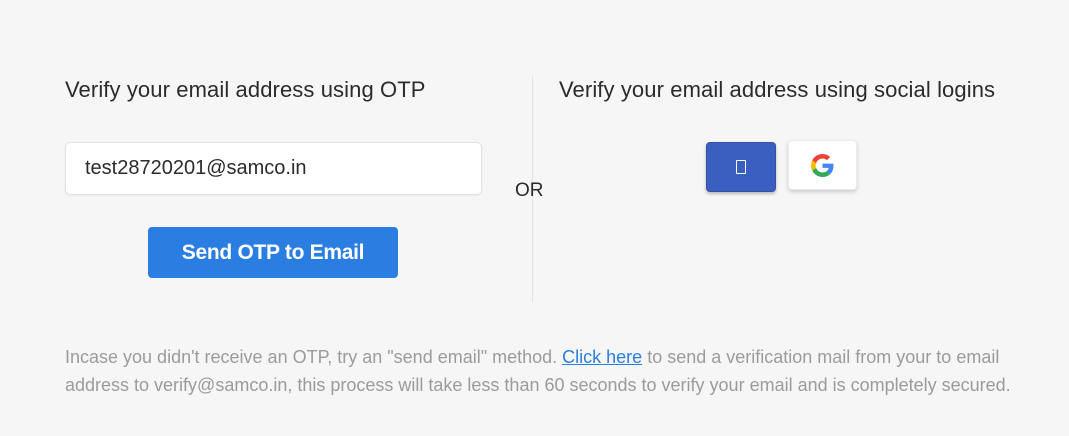  Describe the element at coordinates (245, 89) in the screenshot. I see `otp-section-heading: Verify your email address using OTP` at that location.